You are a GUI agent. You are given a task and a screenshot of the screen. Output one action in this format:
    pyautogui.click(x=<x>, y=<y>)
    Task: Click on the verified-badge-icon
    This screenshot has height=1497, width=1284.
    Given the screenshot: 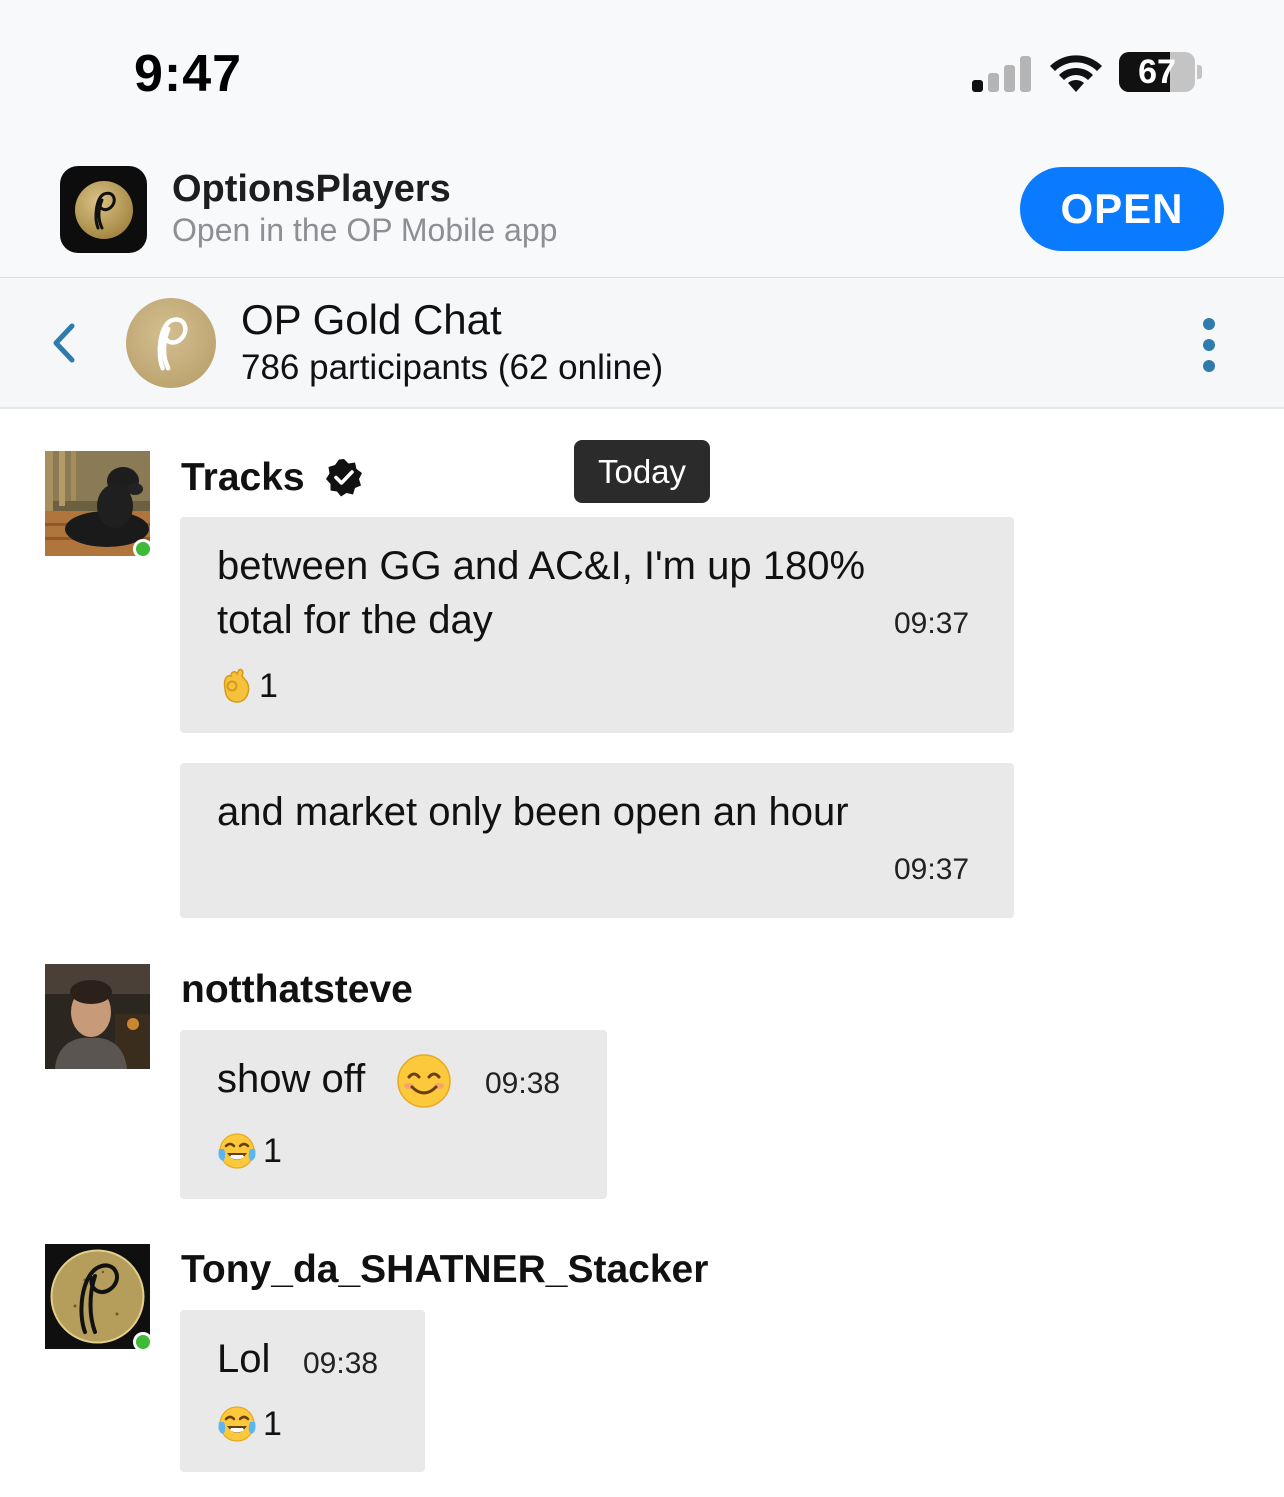 What is the action you would take?
    pyautogui.click(x=344, y=478)
    